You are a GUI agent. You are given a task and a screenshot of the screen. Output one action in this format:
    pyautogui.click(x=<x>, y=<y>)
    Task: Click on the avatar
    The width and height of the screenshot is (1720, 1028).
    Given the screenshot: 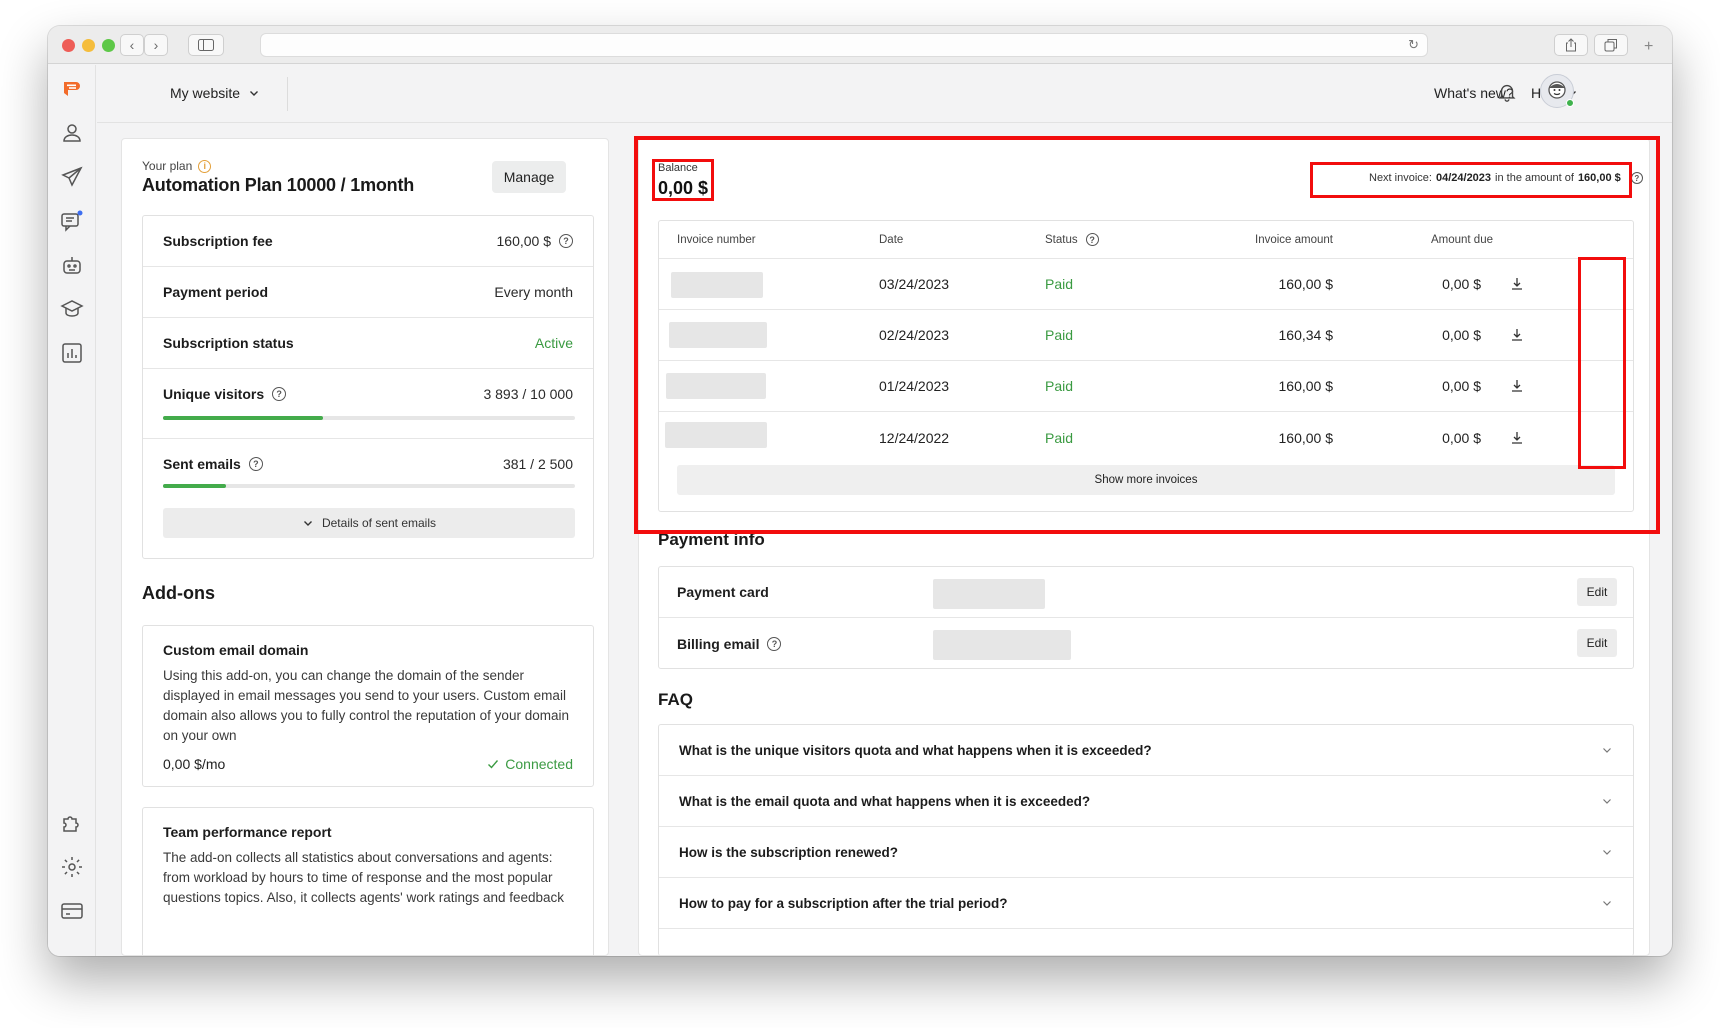 What is the action you would take?
    pyautogui.click(x=1557, y=91)
    